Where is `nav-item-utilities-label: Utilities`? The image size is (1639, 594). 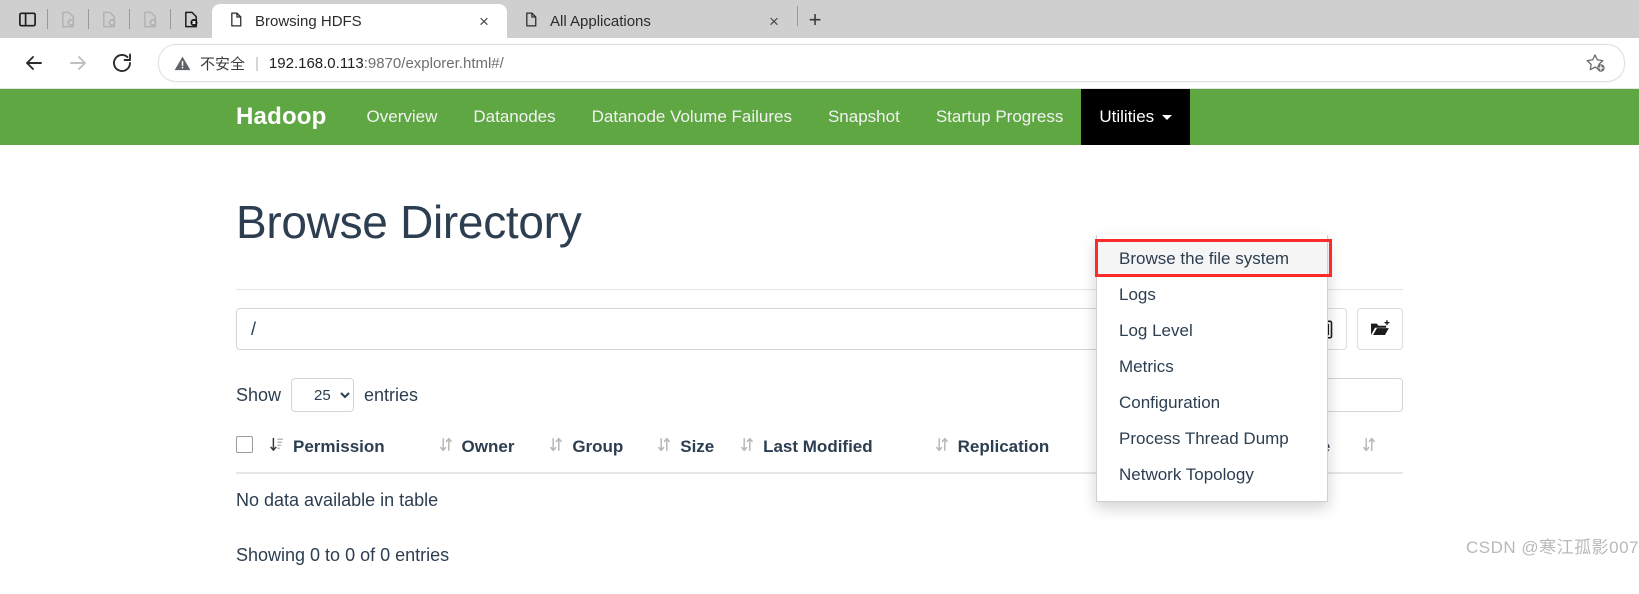 nav-item-utilities-label: Utilities is located at coordinates (1127, 116).